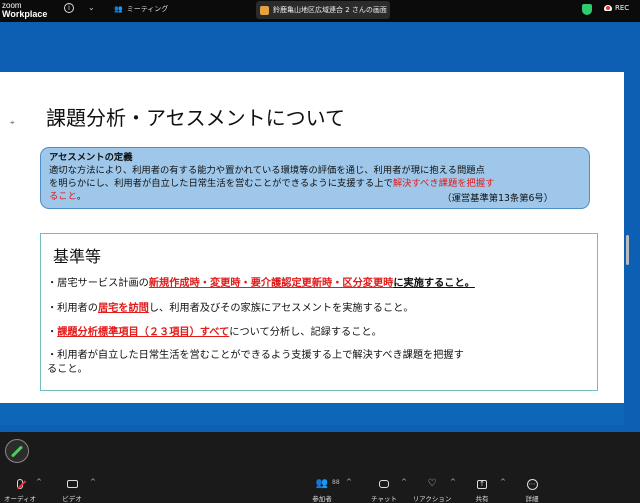  I want to click on meeting-tab: 👥 ミーティング, so click(141, 9).